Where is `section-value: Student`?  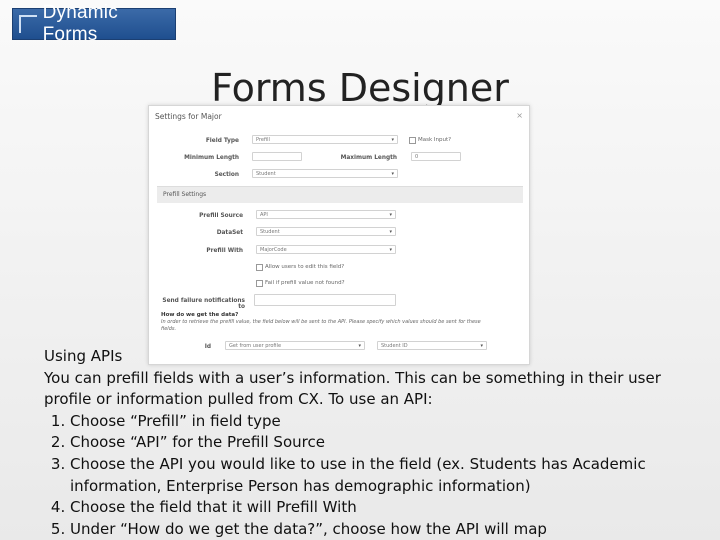 section-value: Student is located at coordinates (266, 174).